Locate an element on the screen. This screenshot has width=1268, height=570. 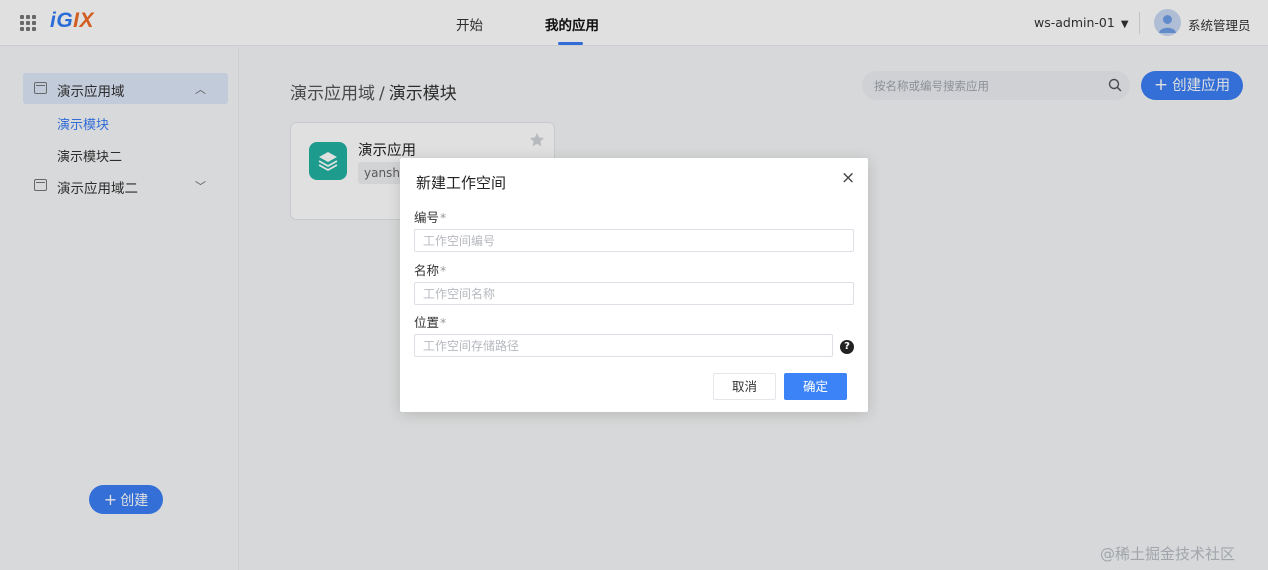
cancel-button: 取消 is located at coordinates (744, 386).